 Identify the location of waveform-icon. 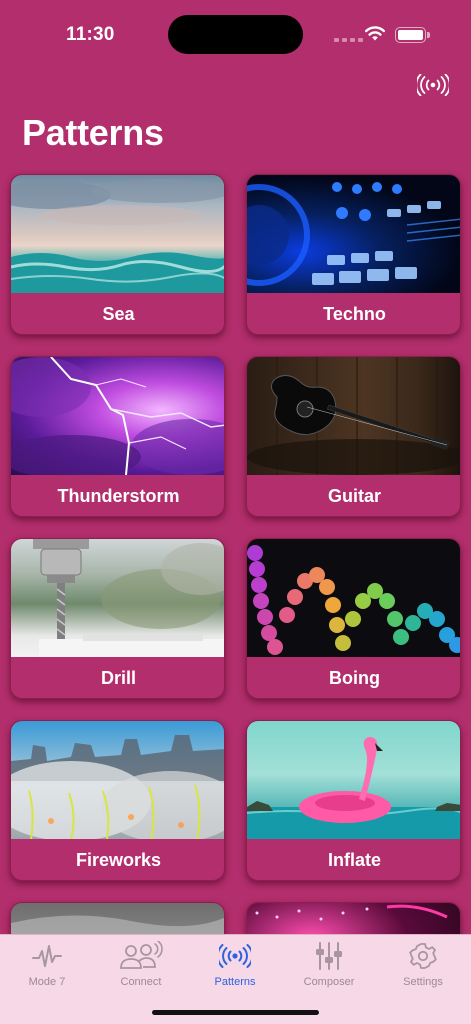
(47, 956).